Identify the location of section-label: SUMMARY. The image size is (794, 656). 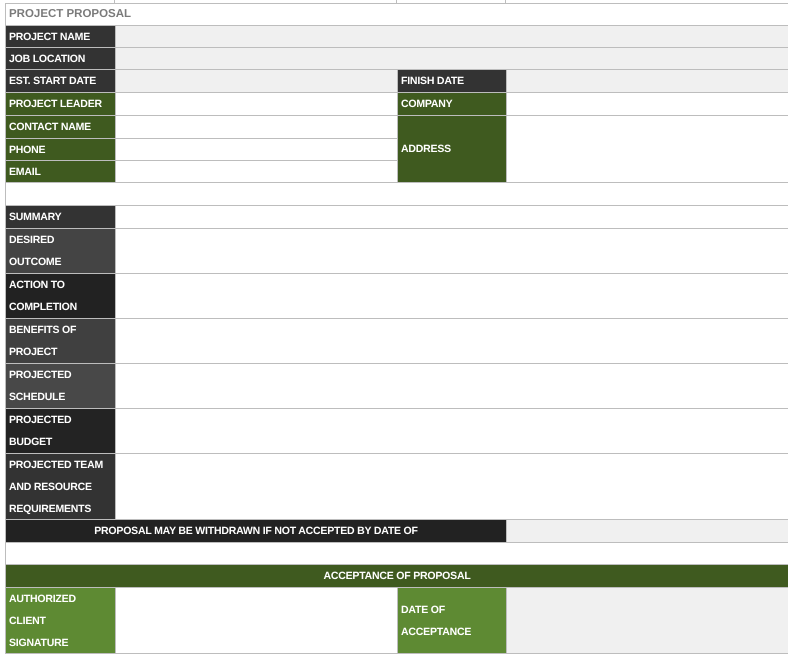
(60, 217).